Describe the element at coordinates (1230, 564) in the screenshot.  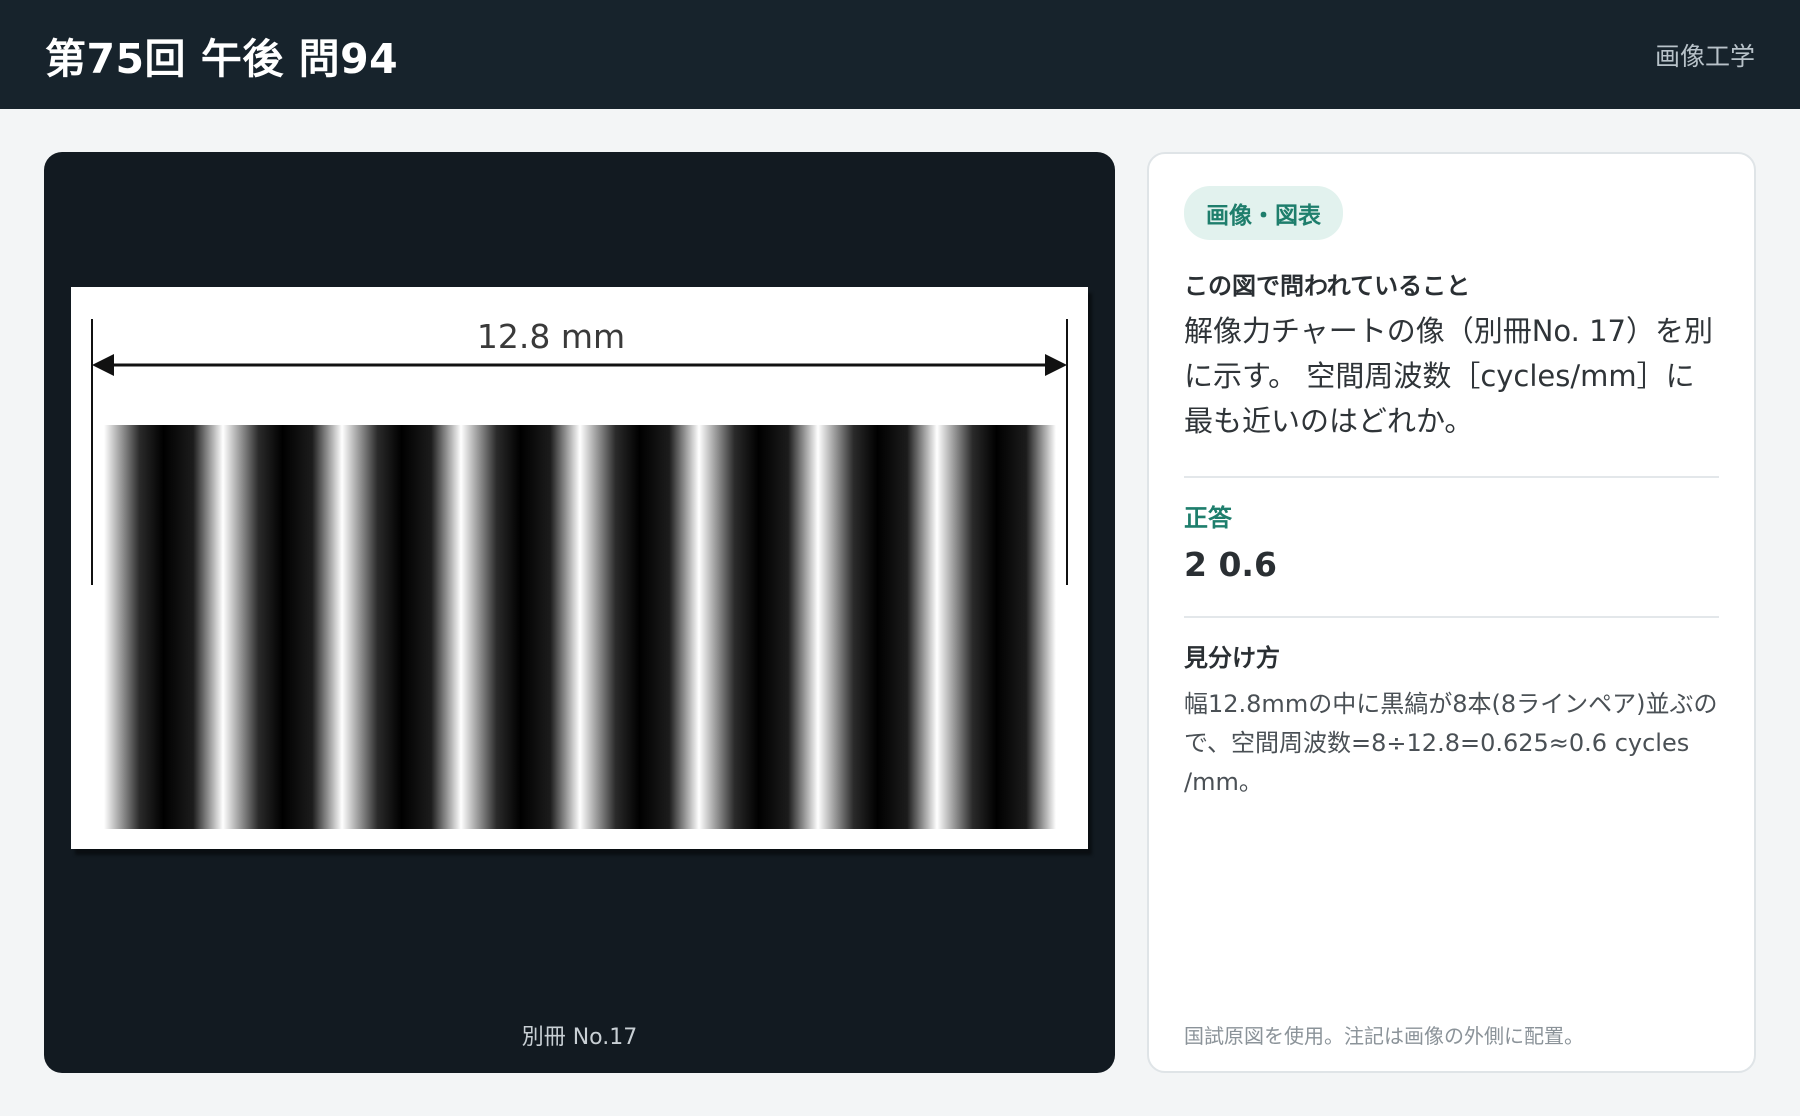
I see `answer-value: 2 0.6` at that location.